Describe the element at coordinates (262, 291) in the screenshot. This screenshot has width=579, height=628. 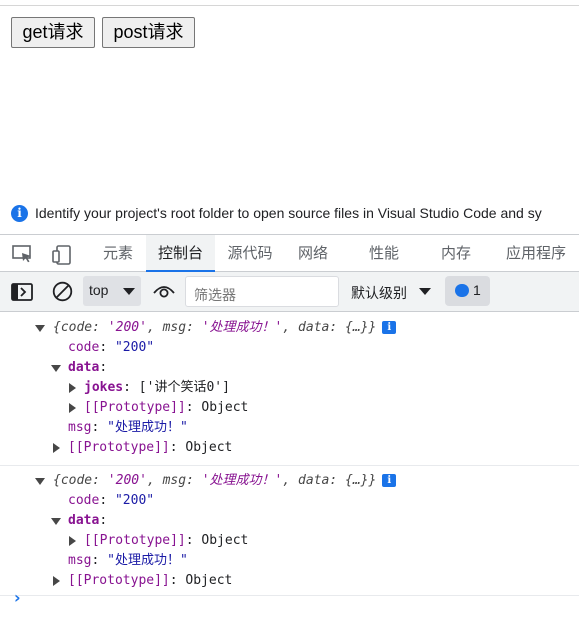
I see `filter-input` at that location.